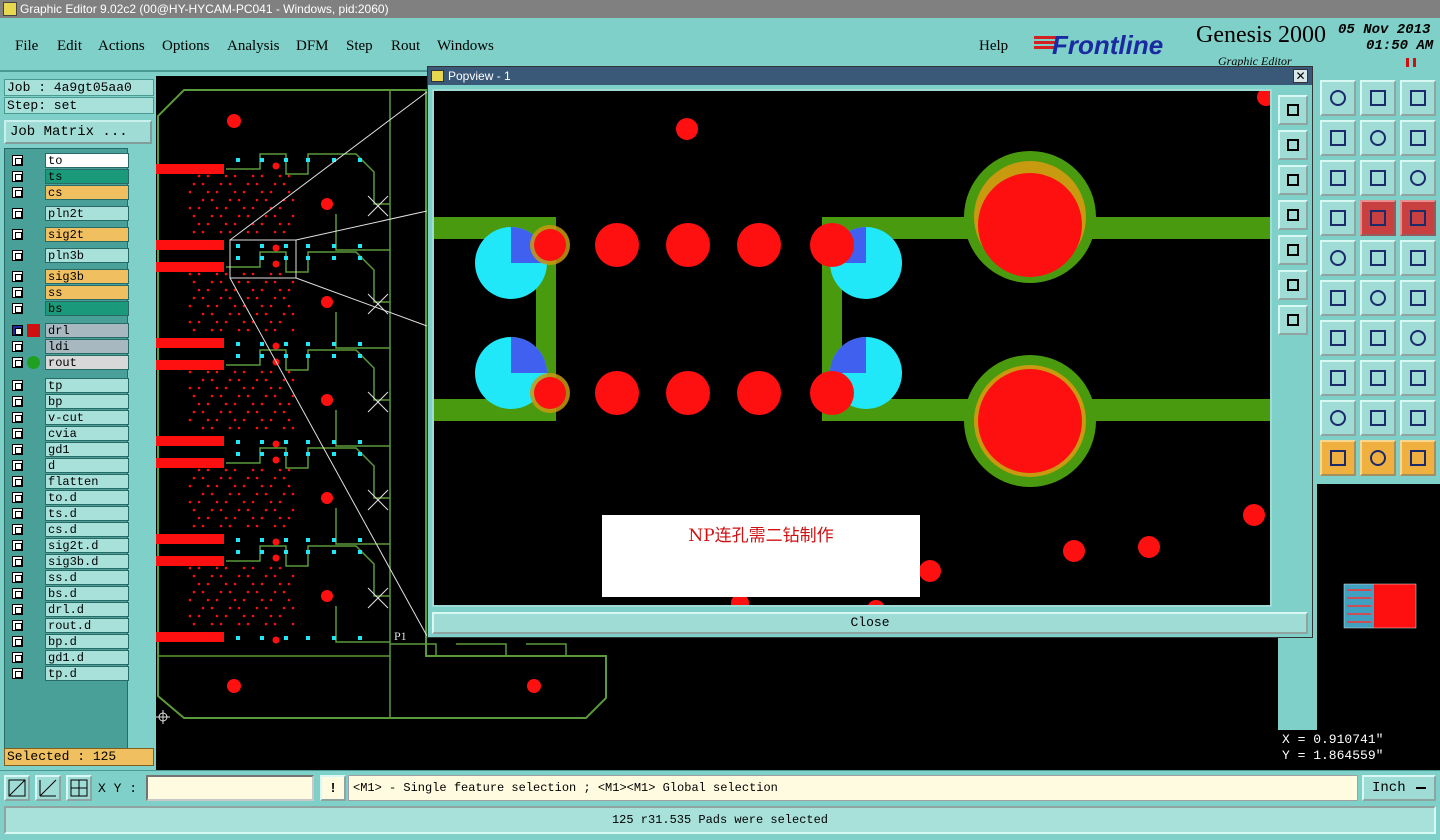  Describe the element at coordinates (69, 449) in the screenshot. I see `layer-row-gd1: gd1` at that location.